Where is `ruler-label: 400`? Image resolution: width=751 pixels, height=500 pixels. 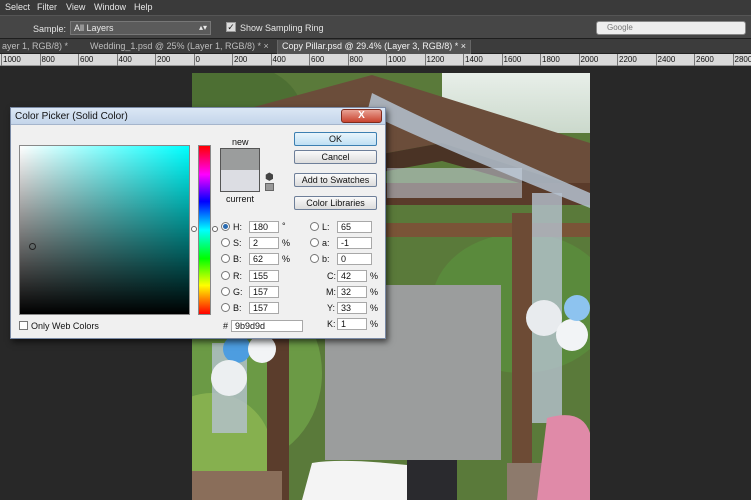
ruler-label: 400 is located at coordinates (125, 59).